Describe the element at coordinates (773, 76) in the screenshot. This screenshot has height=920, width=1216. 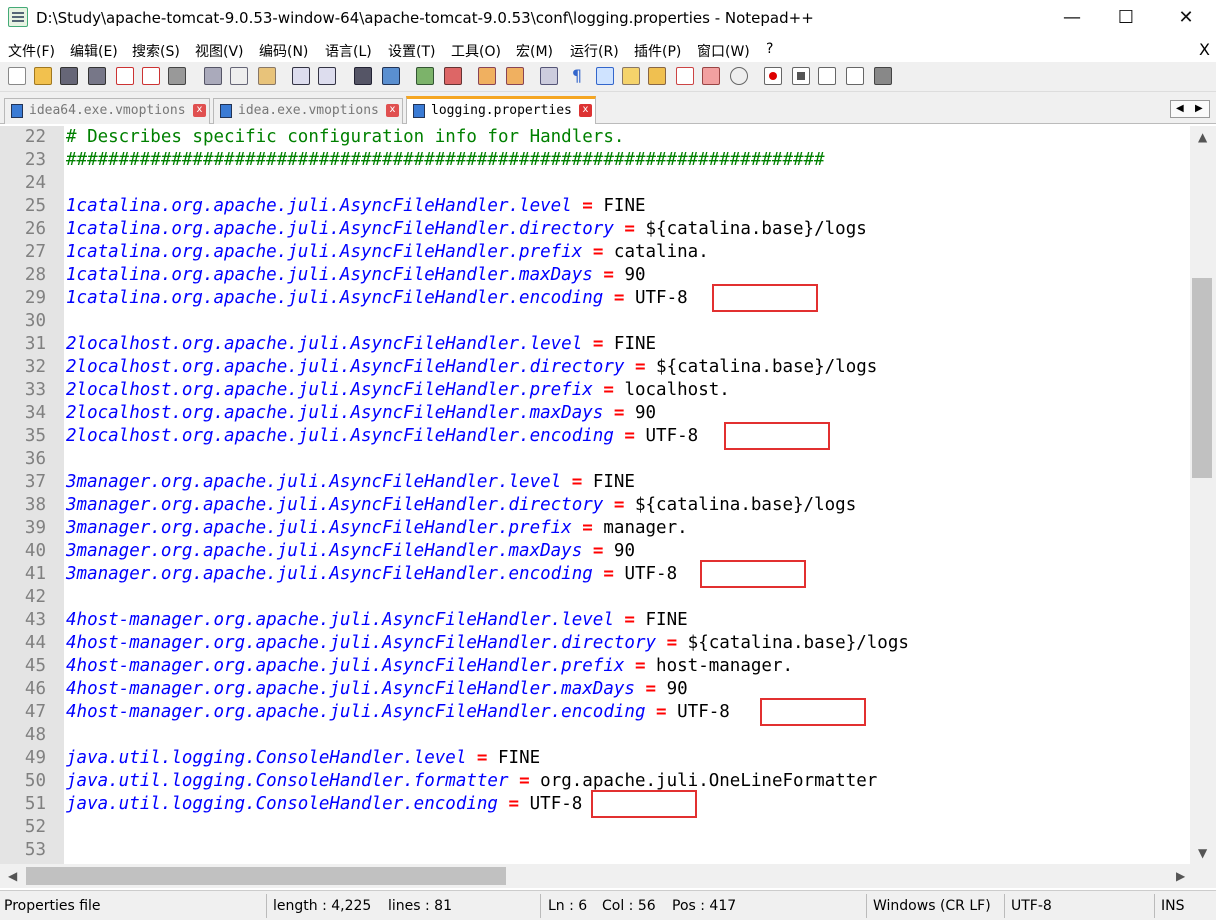
I see `macro-record-icon` at that location.